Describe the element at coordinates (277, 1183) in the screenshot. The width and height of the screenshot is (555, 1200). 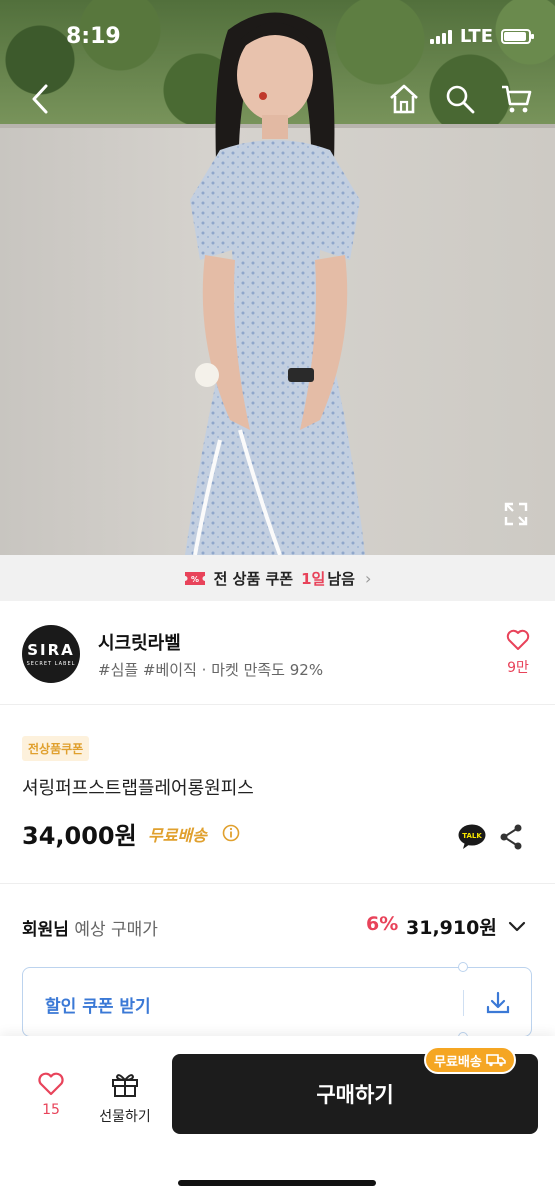
I see `home-indicator` at that location.